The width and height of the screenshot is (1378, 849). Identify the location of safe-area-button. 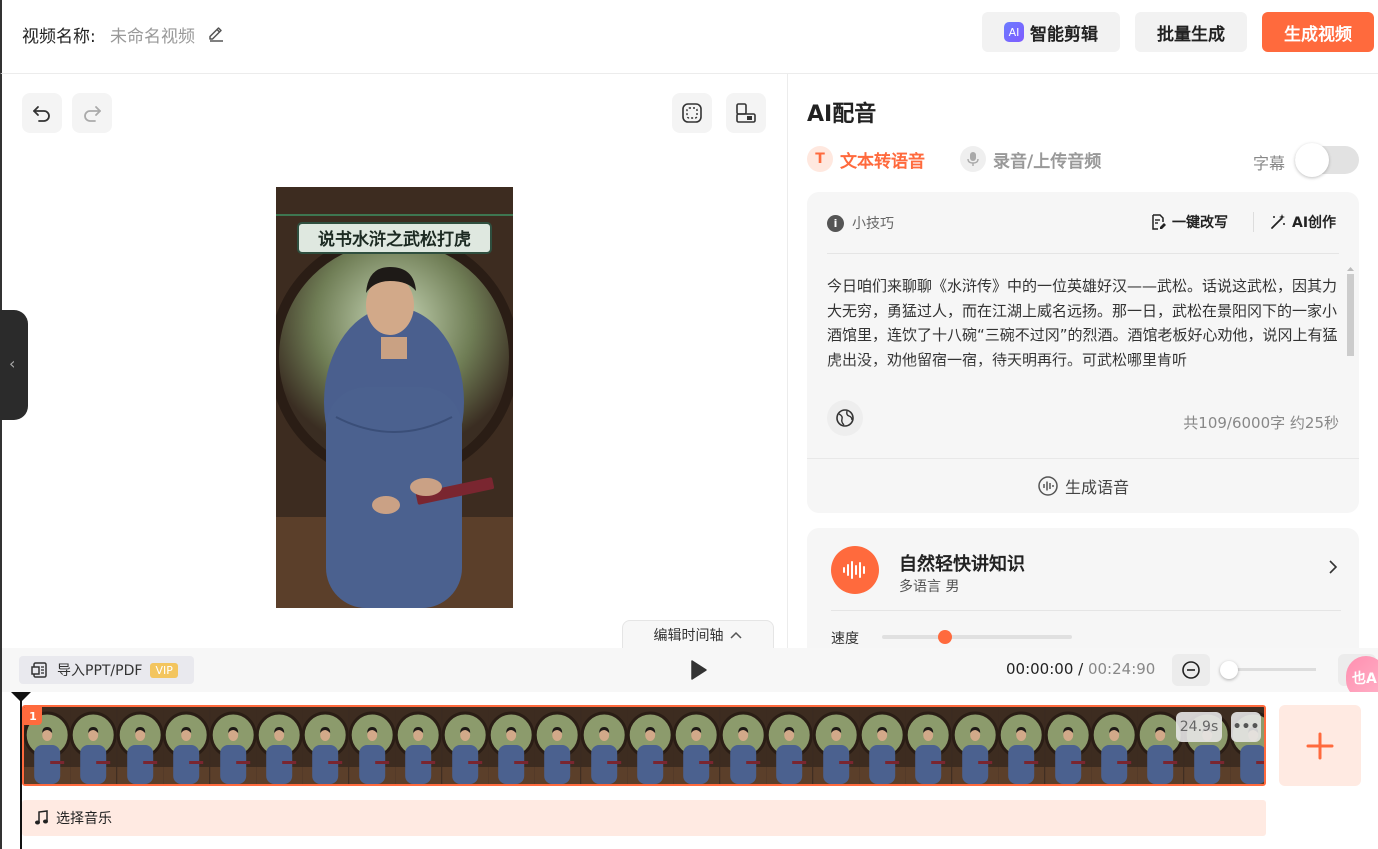
(692, 113).